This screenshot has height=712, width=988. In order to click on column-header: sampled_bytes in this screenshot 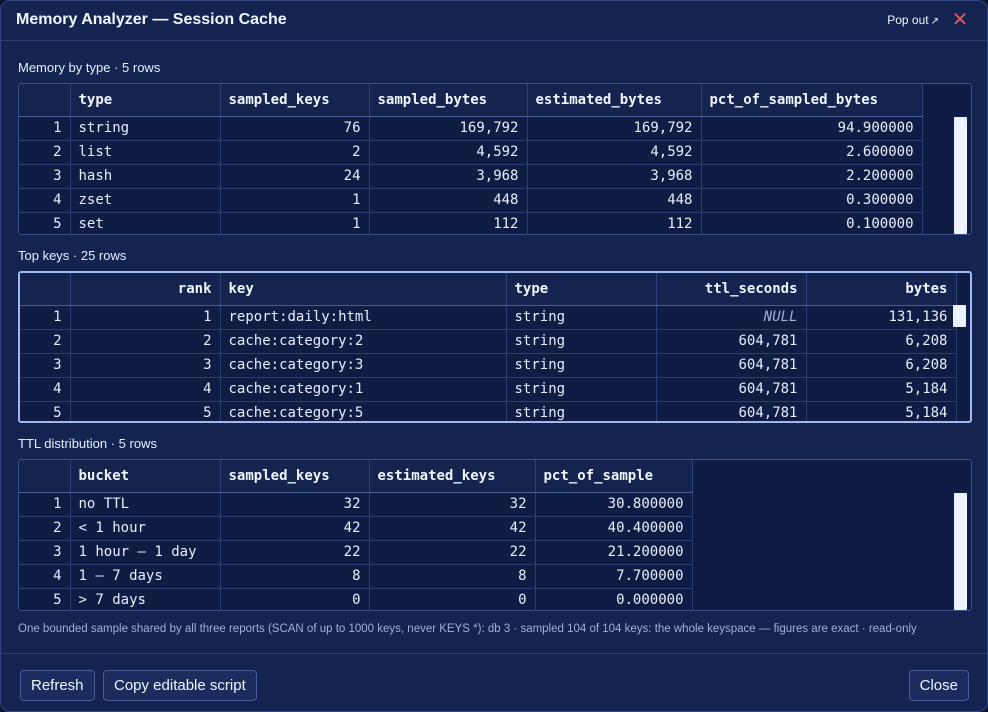, I will do `click(448, 100)`.